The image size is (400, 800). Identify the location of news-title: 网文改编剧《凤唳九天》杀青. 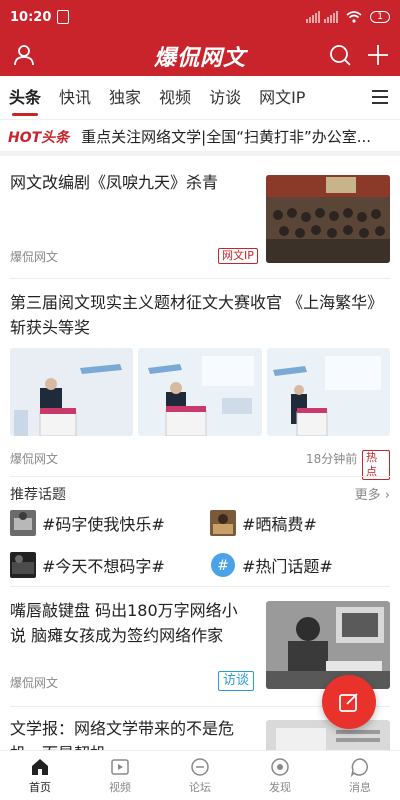
(114, 182).